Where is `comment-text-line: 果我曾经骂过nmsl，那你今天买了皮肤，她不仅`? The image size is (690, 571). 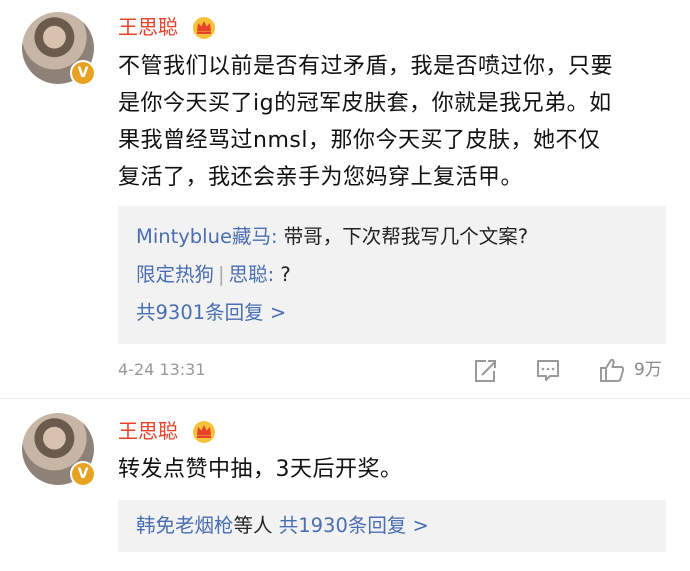 comment-text-line: 果我曾经骂过nmsl，那你今天买了皮肤，她不仅 is located at coordinates (359, 140).